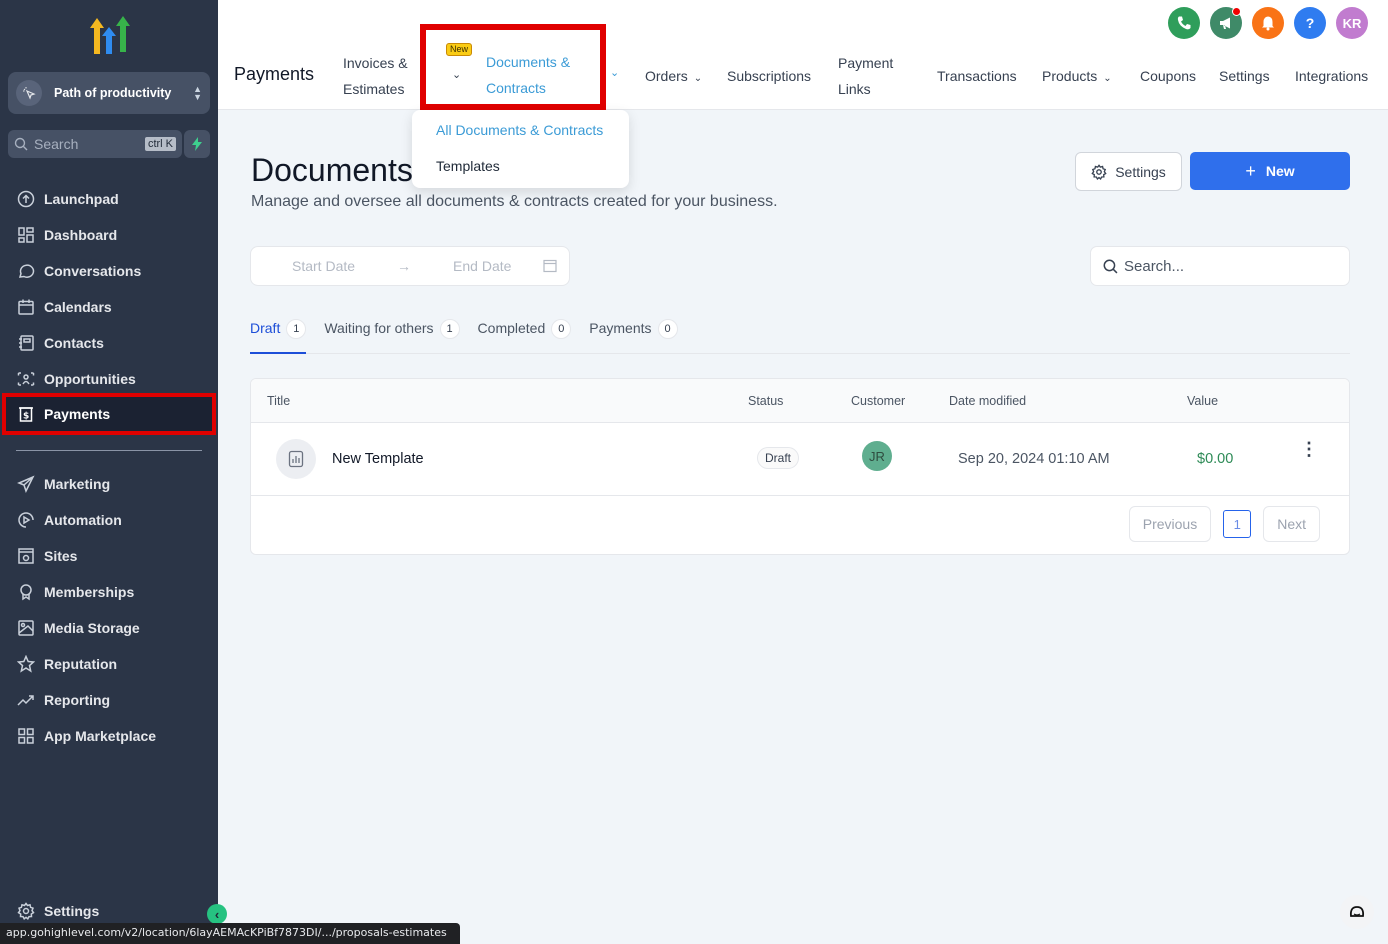 The height and width of the screenshot is (944, 1388). What do you see at coordinates (92, 628) in the screenshot?
I see `sidebar-item-label: Media Storage` at bounding box center [92, 628].